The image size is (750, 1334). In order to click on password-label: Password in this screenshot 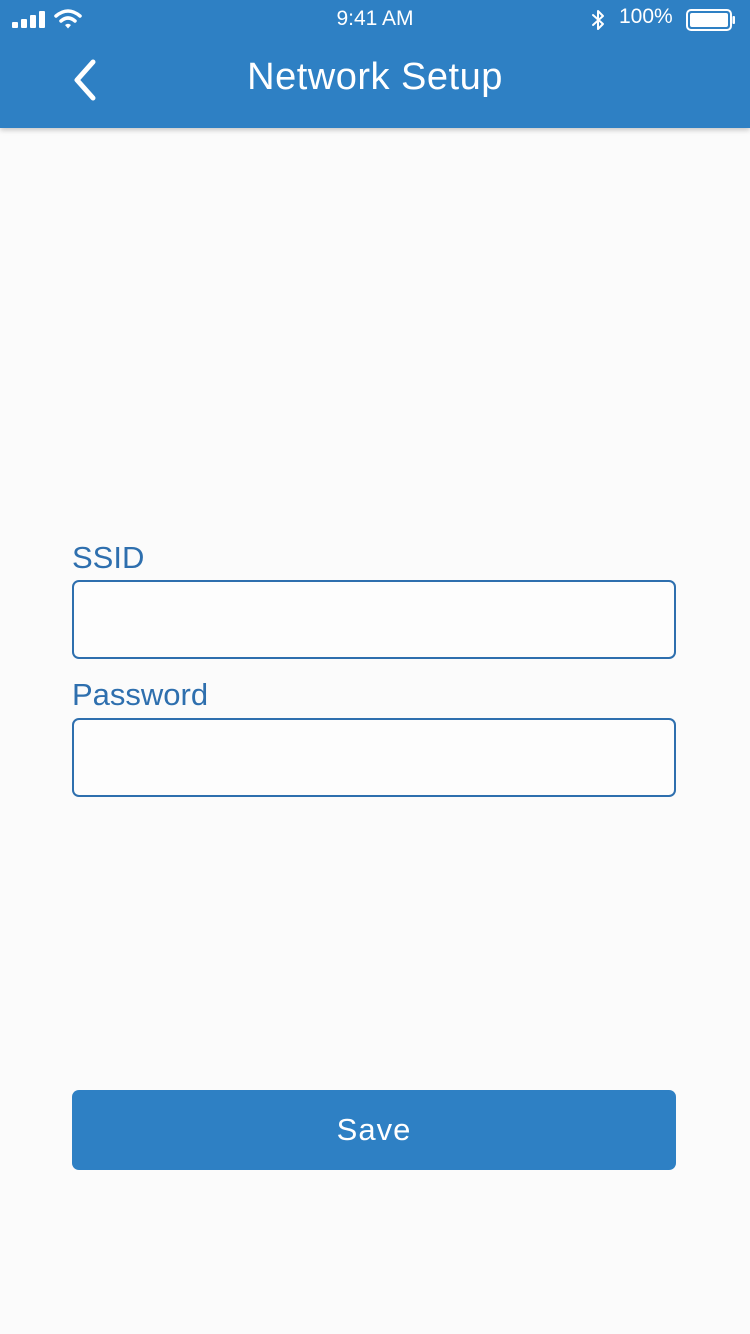, I will do `click(140, 694)`.